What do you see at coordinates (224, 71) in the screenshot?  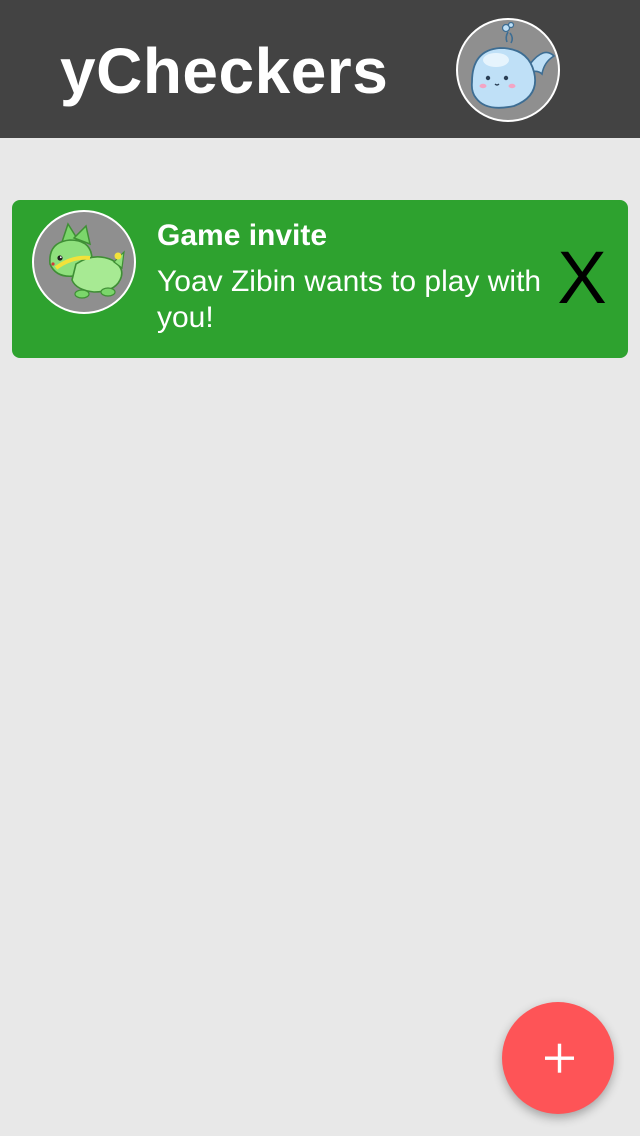 I see `app-title: yCheckers` at bounding box center [224, 71].